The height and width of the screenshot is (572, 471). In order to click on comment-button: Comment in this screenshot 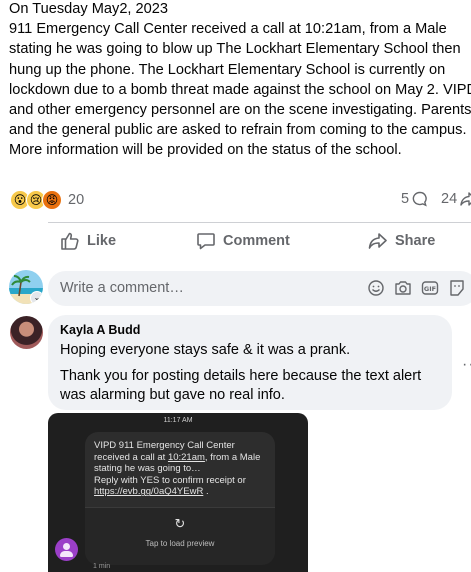, I will do `click(243, 241)`.